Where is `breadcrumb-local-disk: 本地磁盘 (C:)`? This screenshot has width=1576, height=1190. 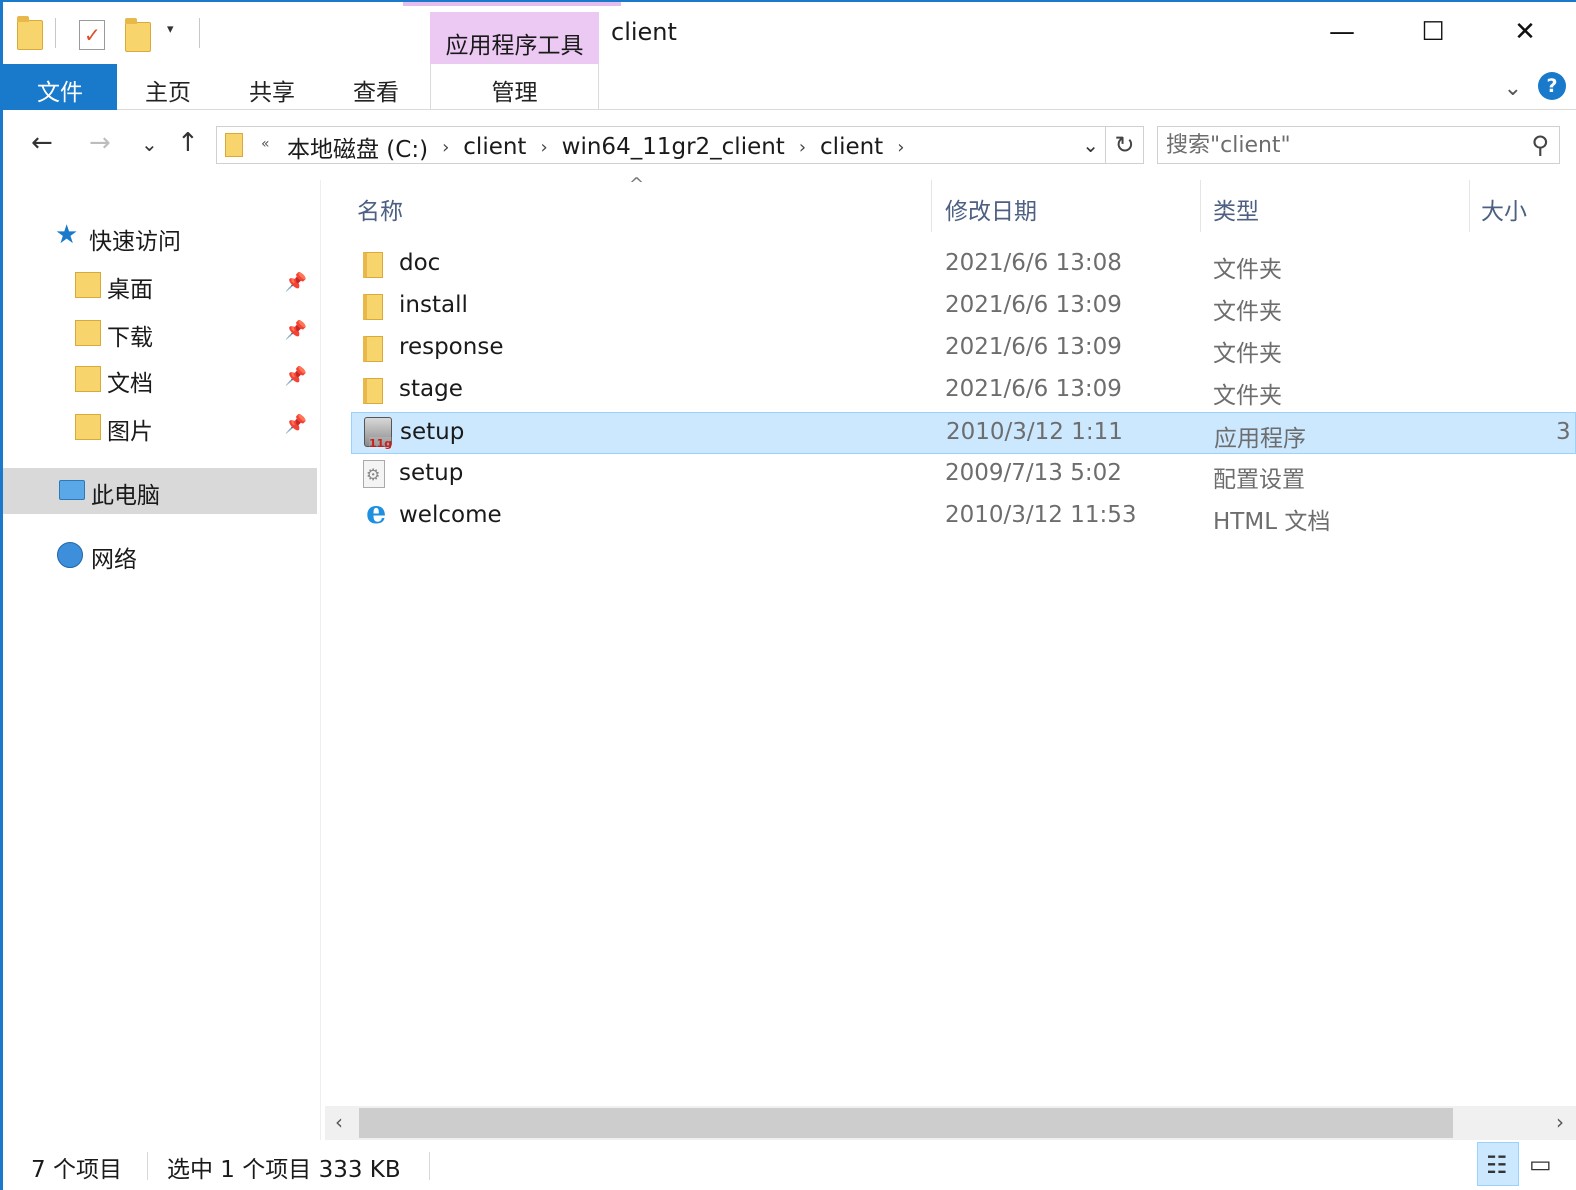 breadcrumb-local-disk: 本地磁盘 (C:) is located at coordinates (357, 147).